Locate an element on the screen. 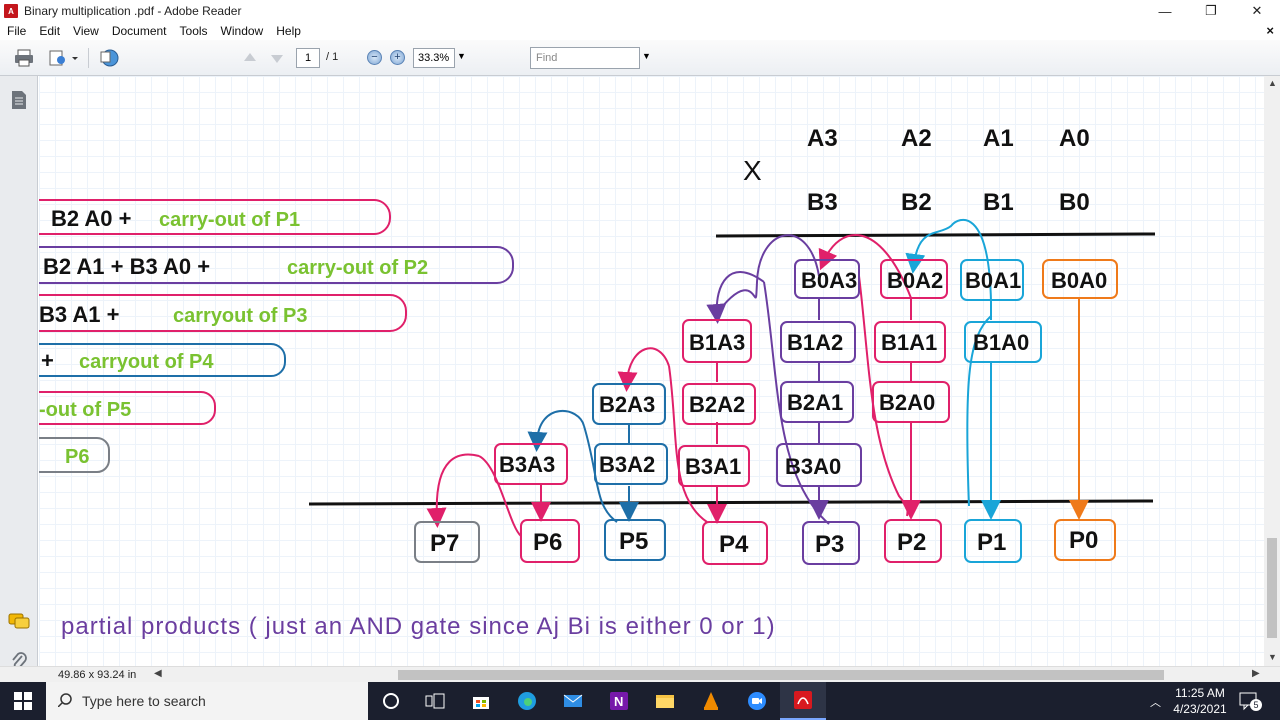  a1-label: A1 is located at coordinates (998, 138).